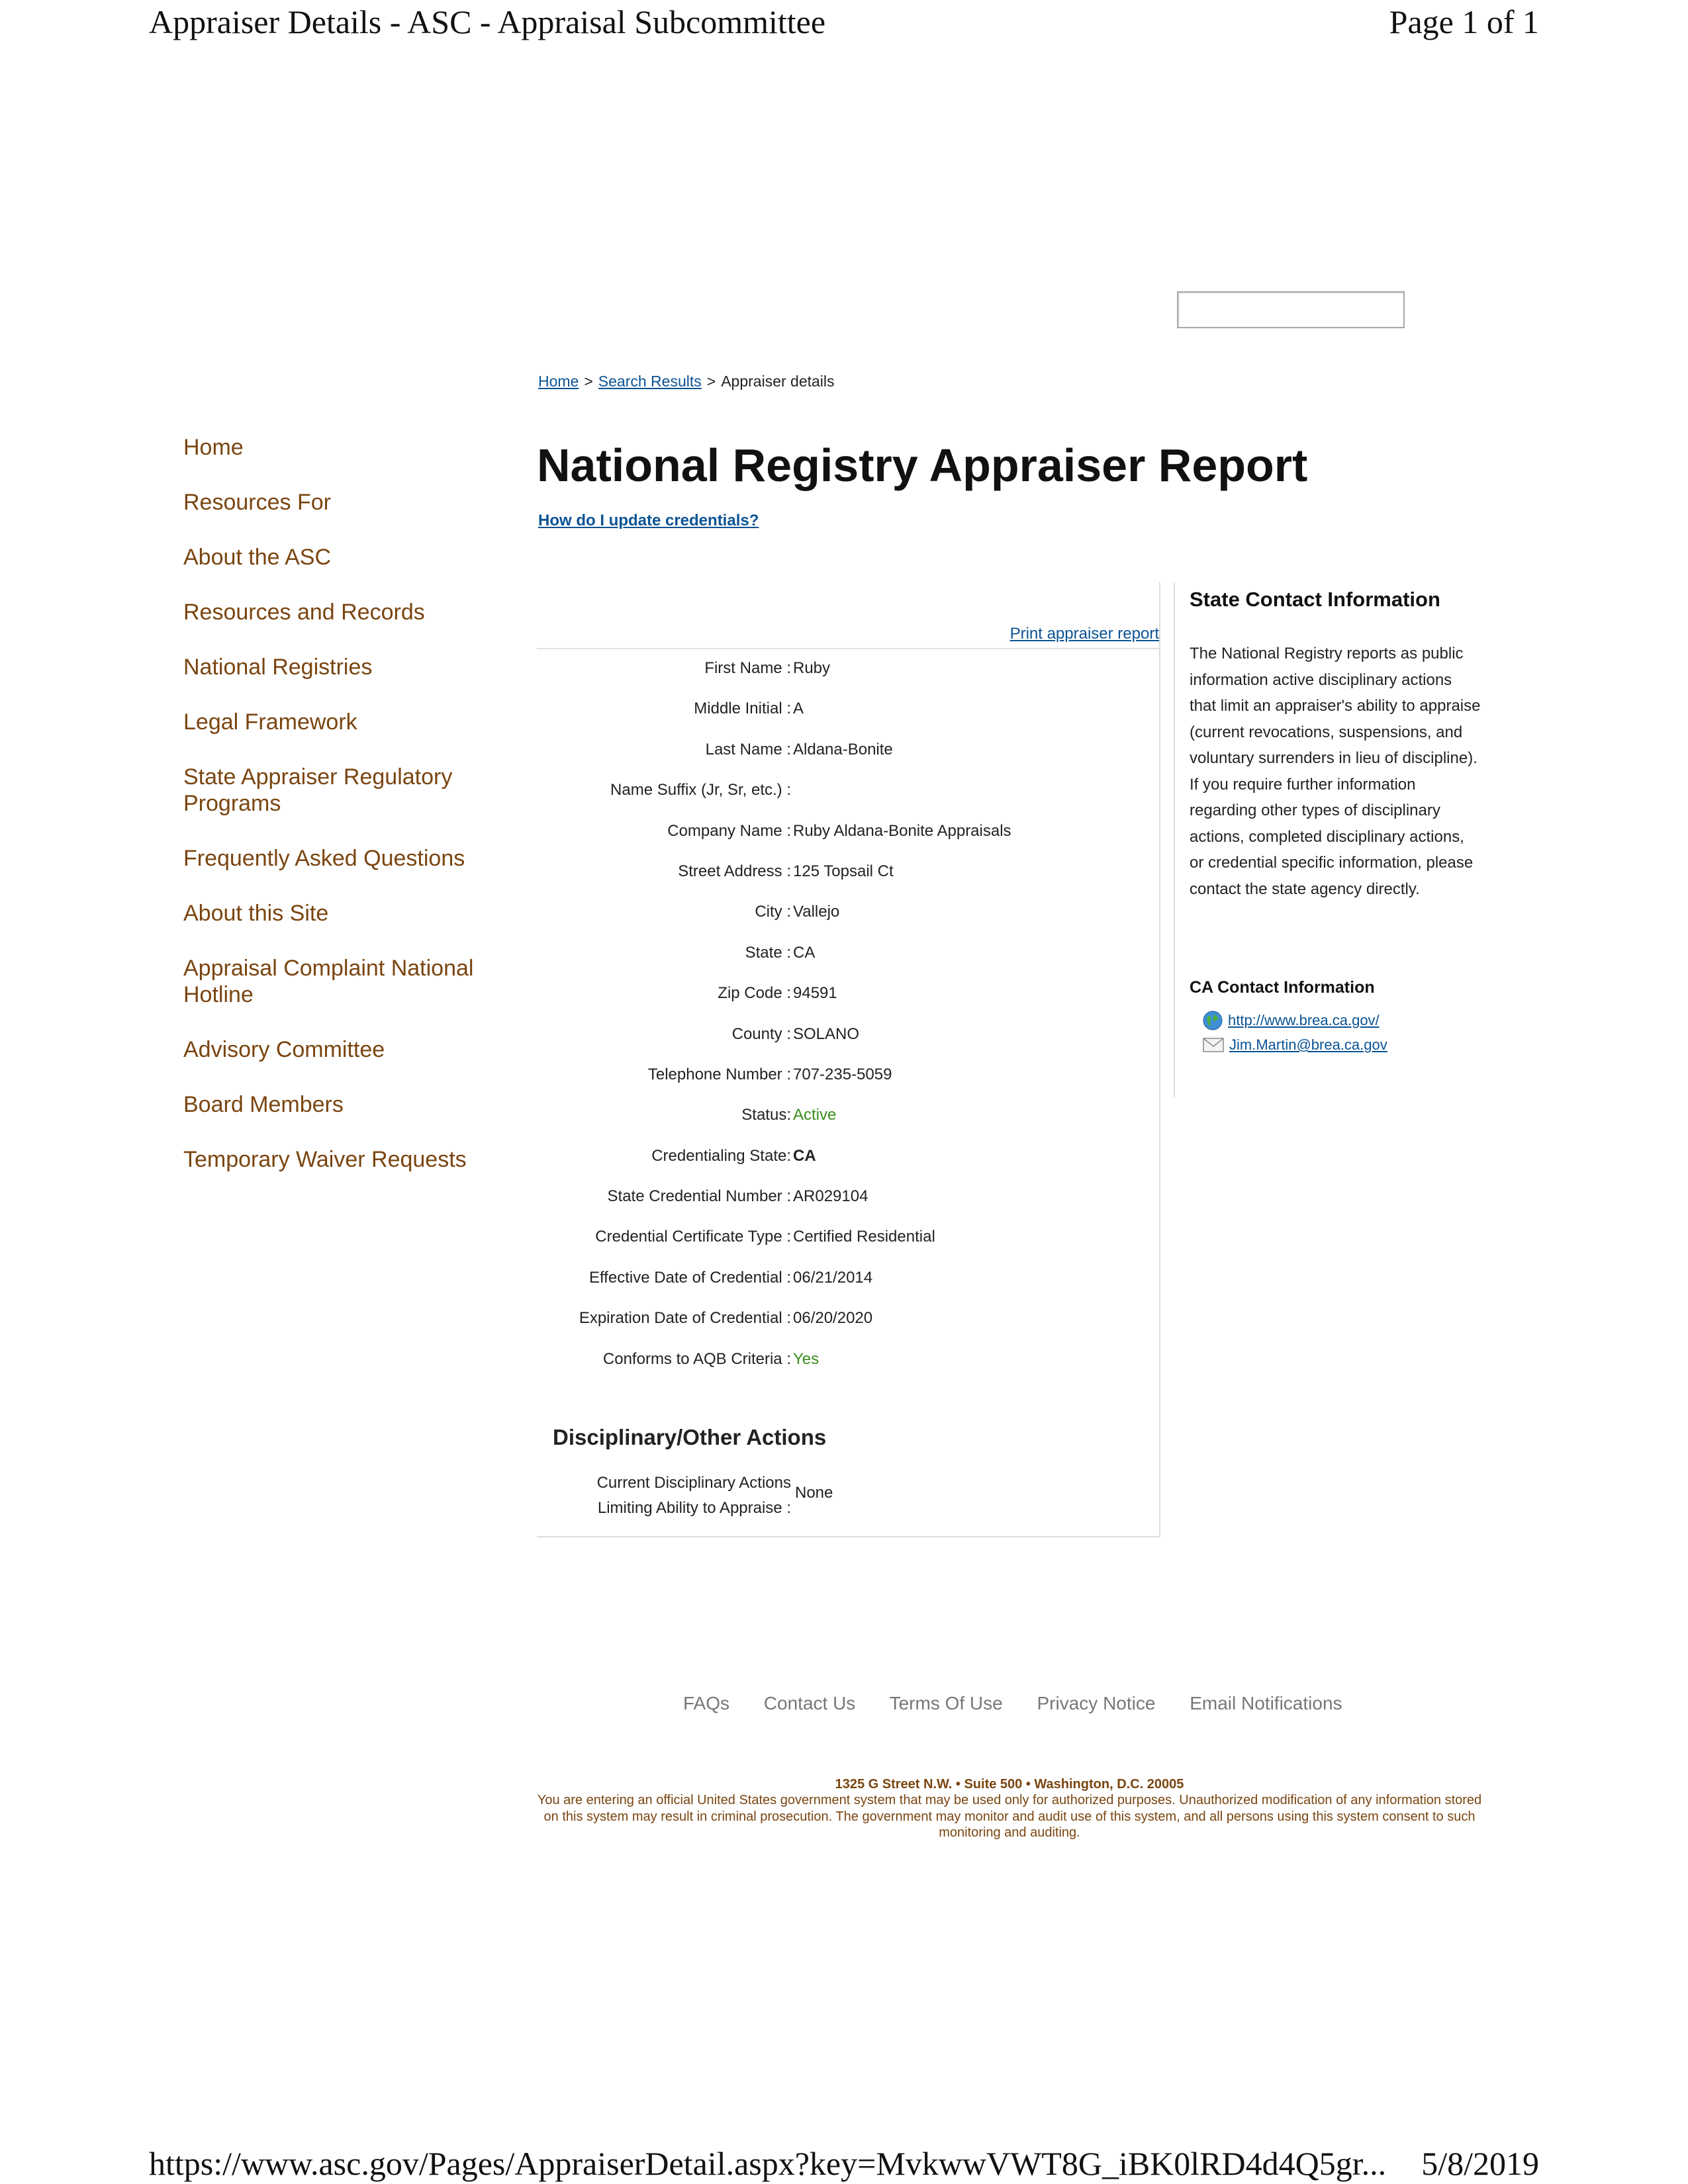  What do you see at coordinates (843, 749) in the screenshot?
I see `field-value: Aldana-Bonite` at bounding box center [843, 749].